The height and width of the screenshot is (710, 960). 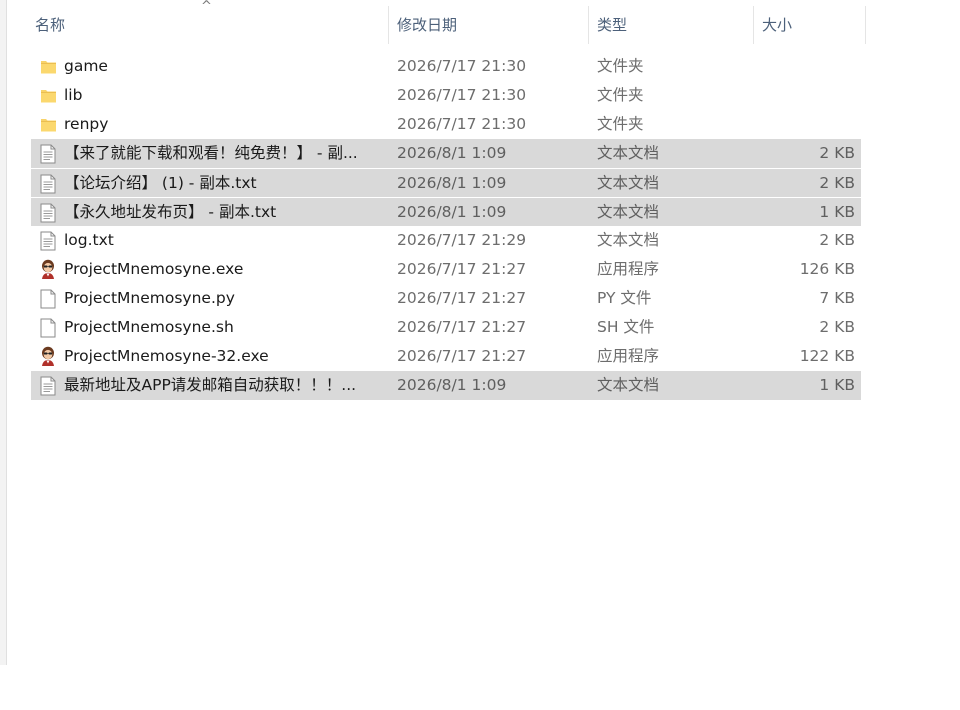 I want to click on file-row: renpy 2026/7/17 21:30 文件夹, so click(x=446, y=124).